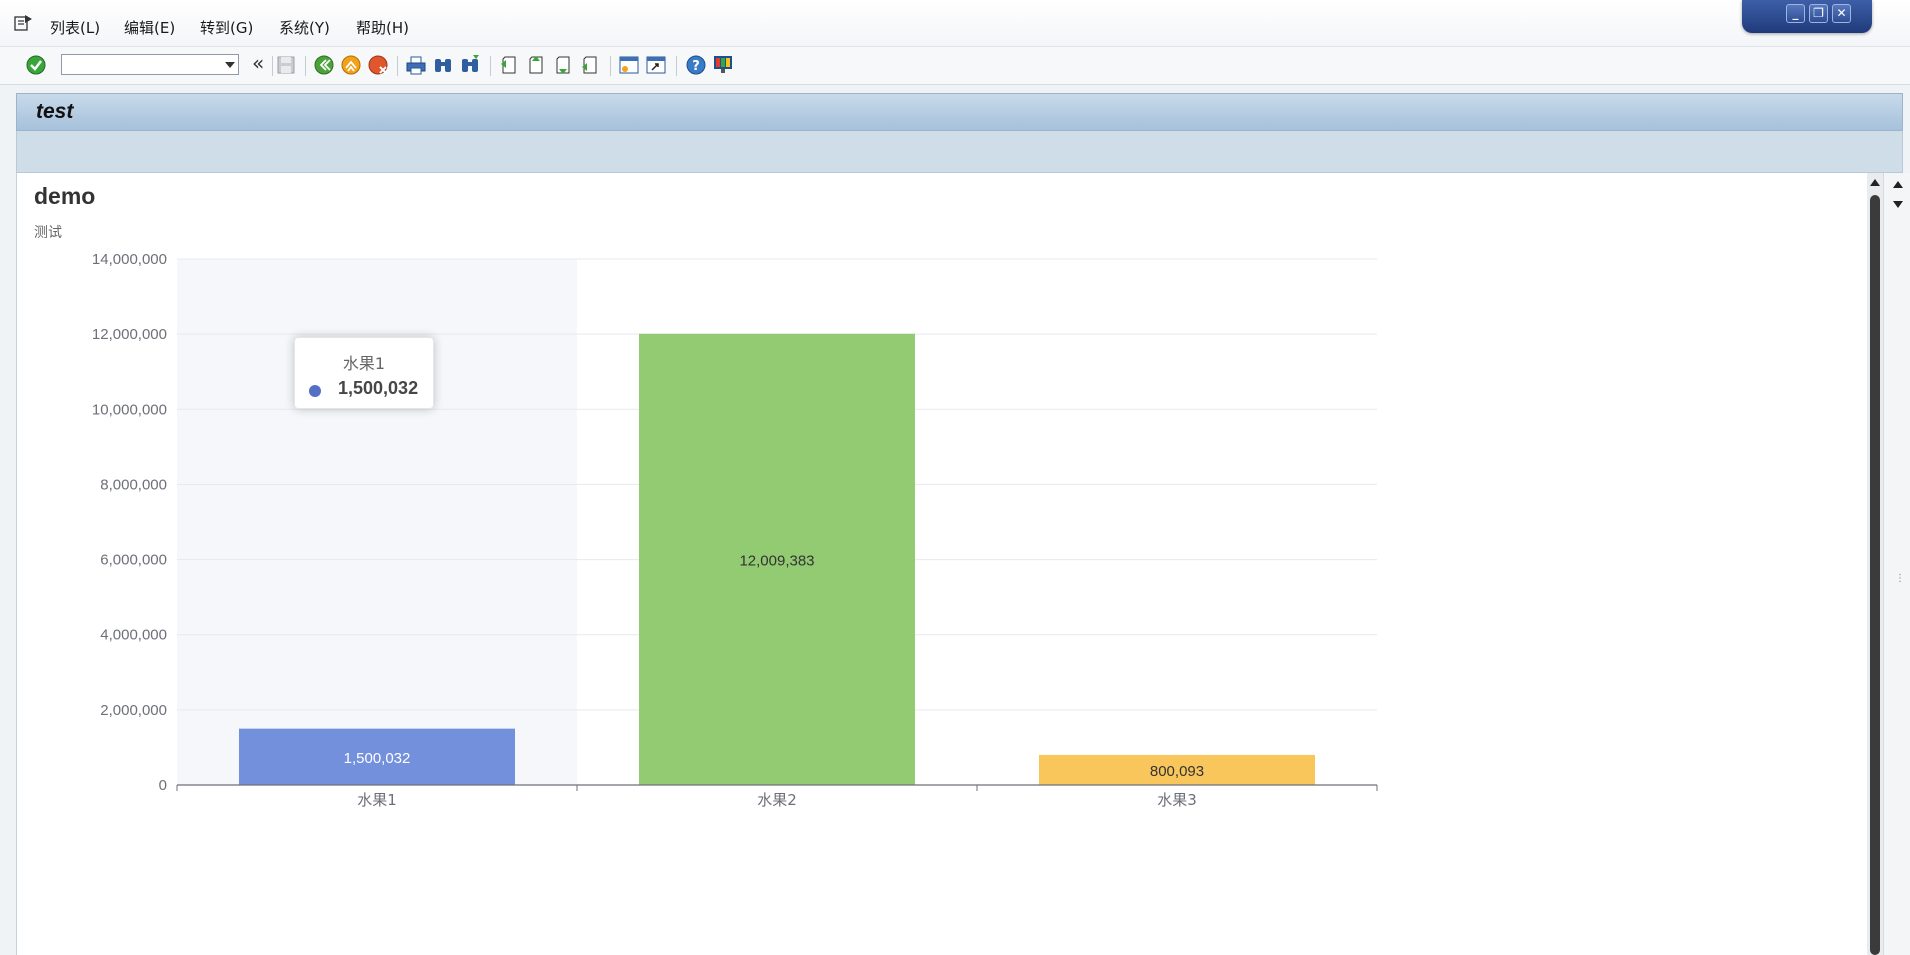 The image size is (1910, 955). Describe the element at coordinates (1896, 564) in the screenshot. I see `side-scroll-panel: ⋮` at that location.